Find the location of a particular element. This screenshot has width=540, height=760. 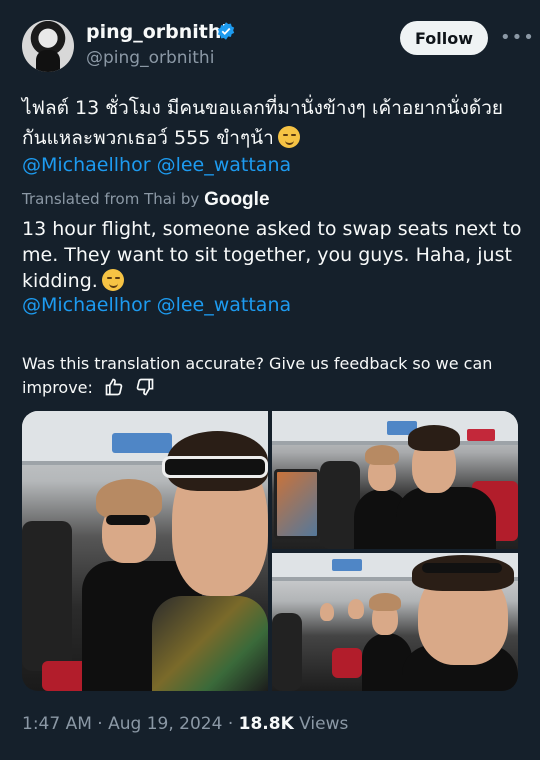

thumbs-up-icon is located at coordinates (114, 387).